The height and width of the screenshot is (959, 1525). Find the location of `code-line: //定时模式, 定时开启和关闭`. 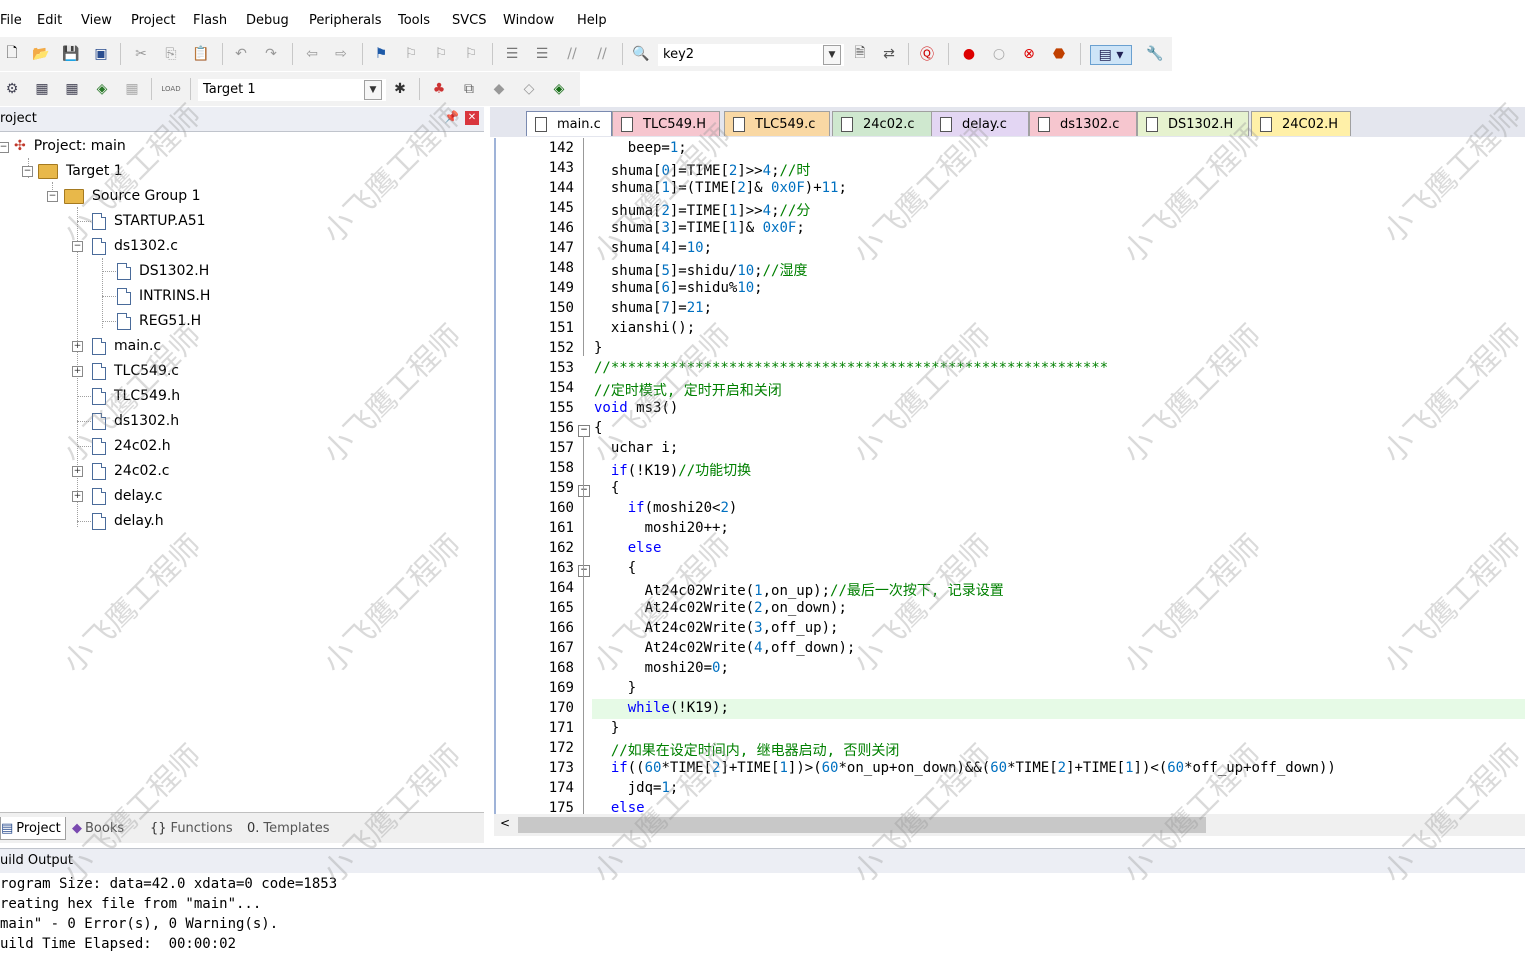

code-line: //定时模式, 定时开启和关闭 is located at coordinates (688, 390).